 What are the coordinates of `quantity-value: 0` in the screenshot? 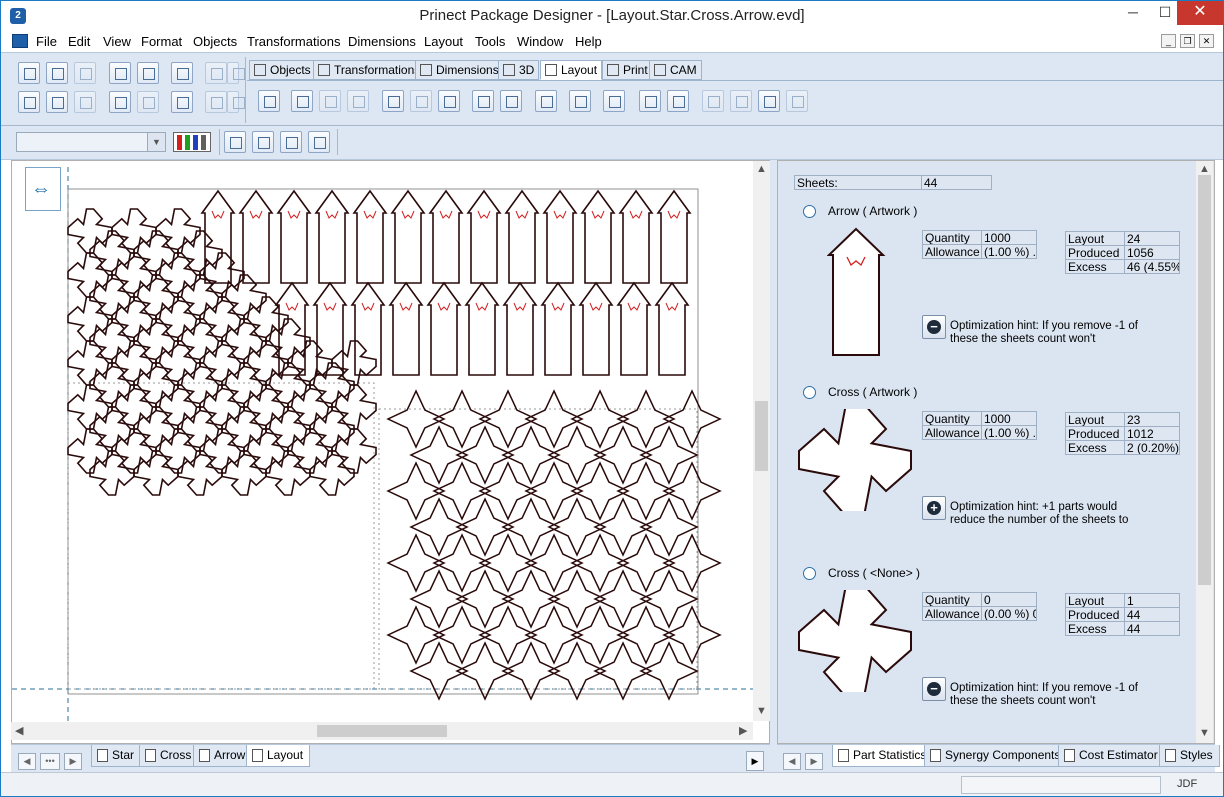 It's located at (1009, 599).